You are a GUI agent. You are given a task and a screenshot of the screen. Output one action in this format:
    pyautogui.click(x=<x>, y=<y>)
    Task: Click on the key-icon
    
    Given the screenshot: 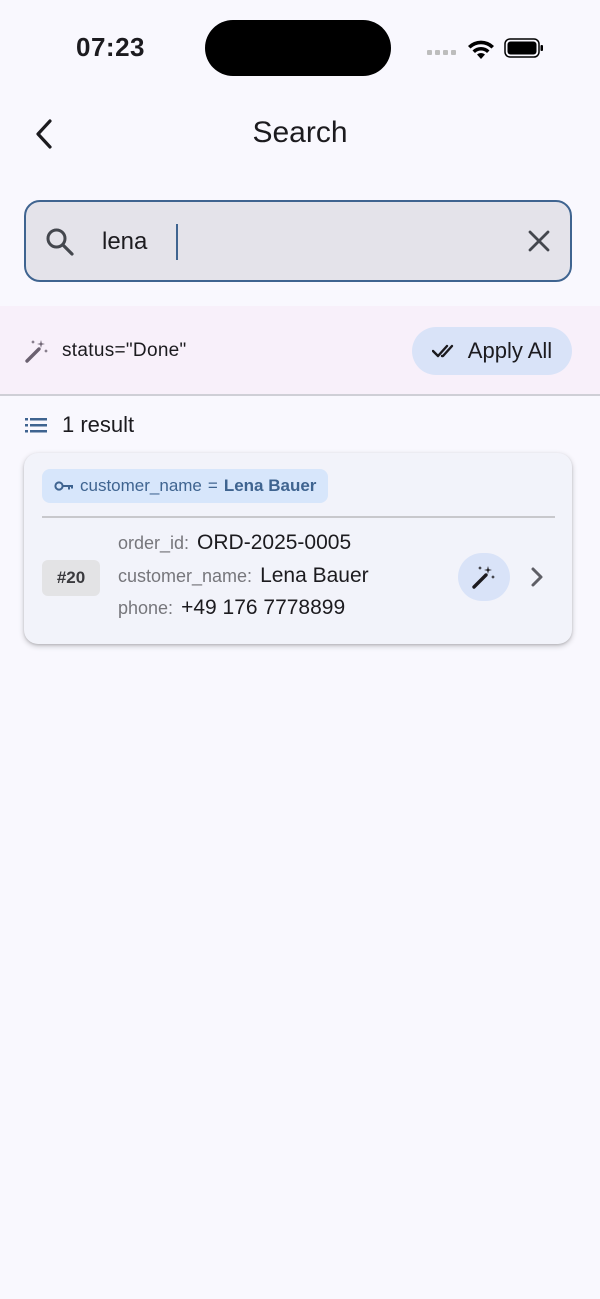 What is the action you would take?
    pyautogui.click(x=63, y=486)
    